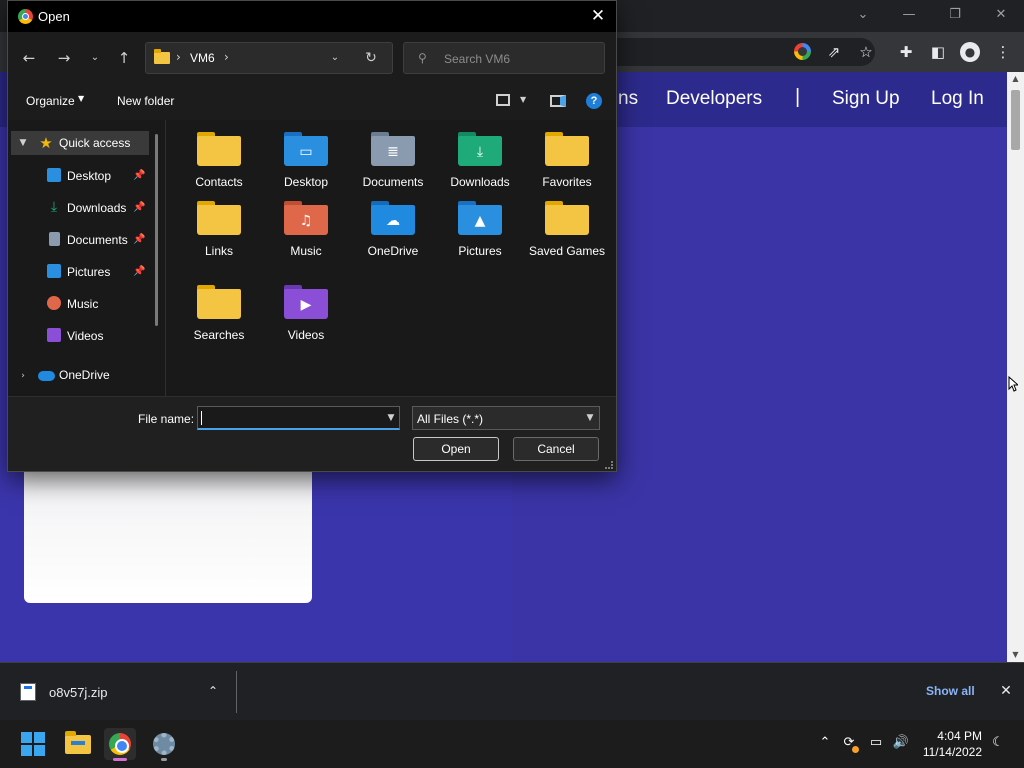 The image size is (1024, 768). What do you see at coordinates (124, 58) in the screenshot?
I see `up-arrow-icon: ↑` at bounding box center [124, 58].